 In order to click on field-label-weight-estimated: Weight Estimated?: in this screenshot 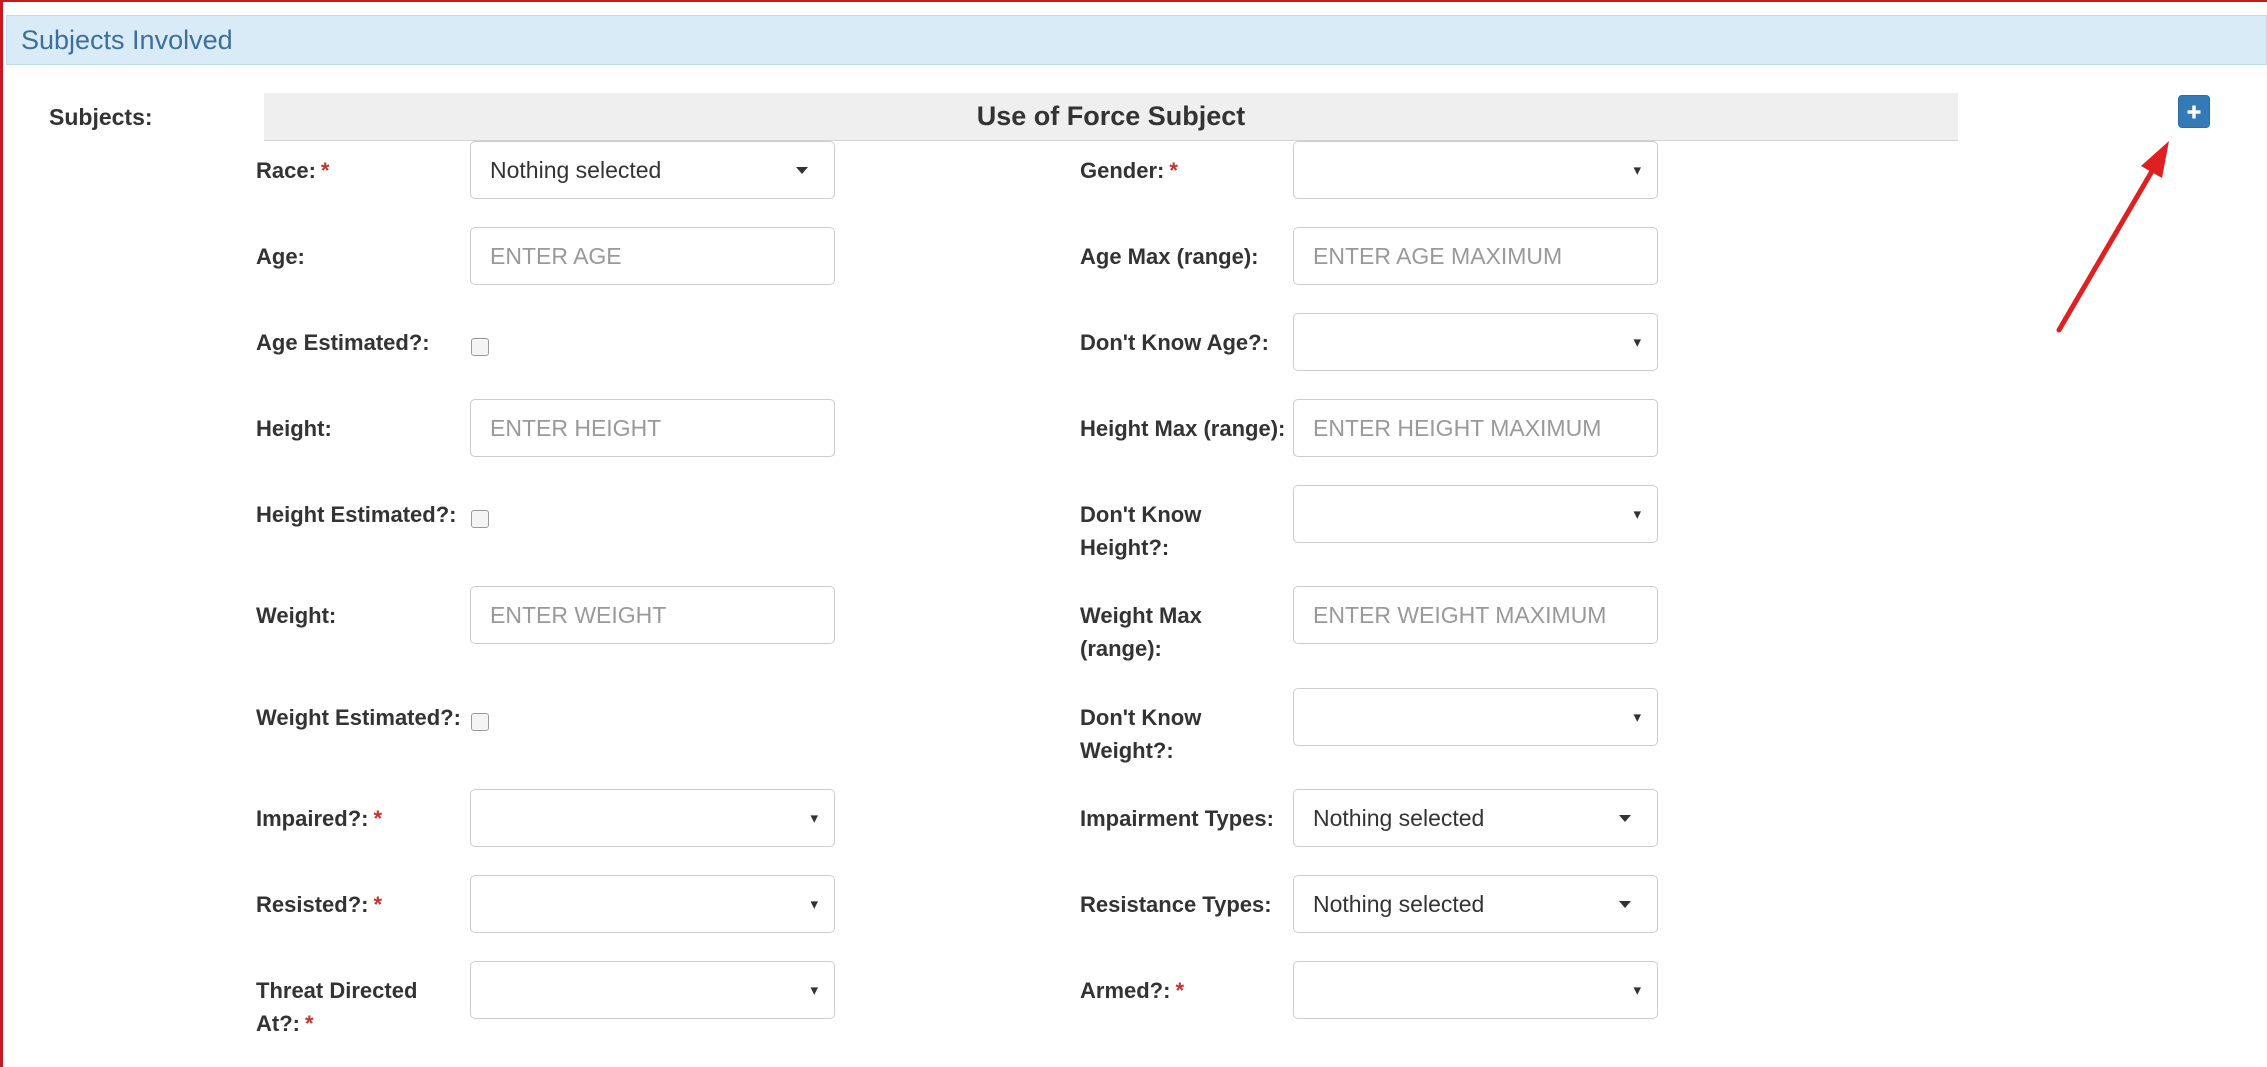, I will do `click(358, 717)`.